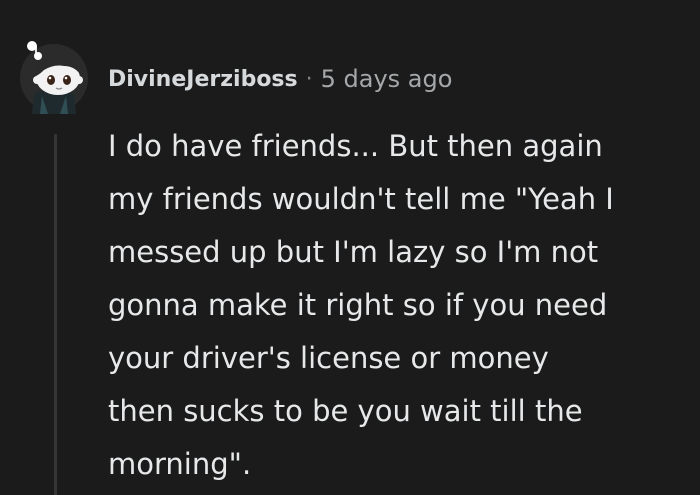  I want to click on comment-body-line: messed up but I'm lazy so I'm not, so click(353, 252).